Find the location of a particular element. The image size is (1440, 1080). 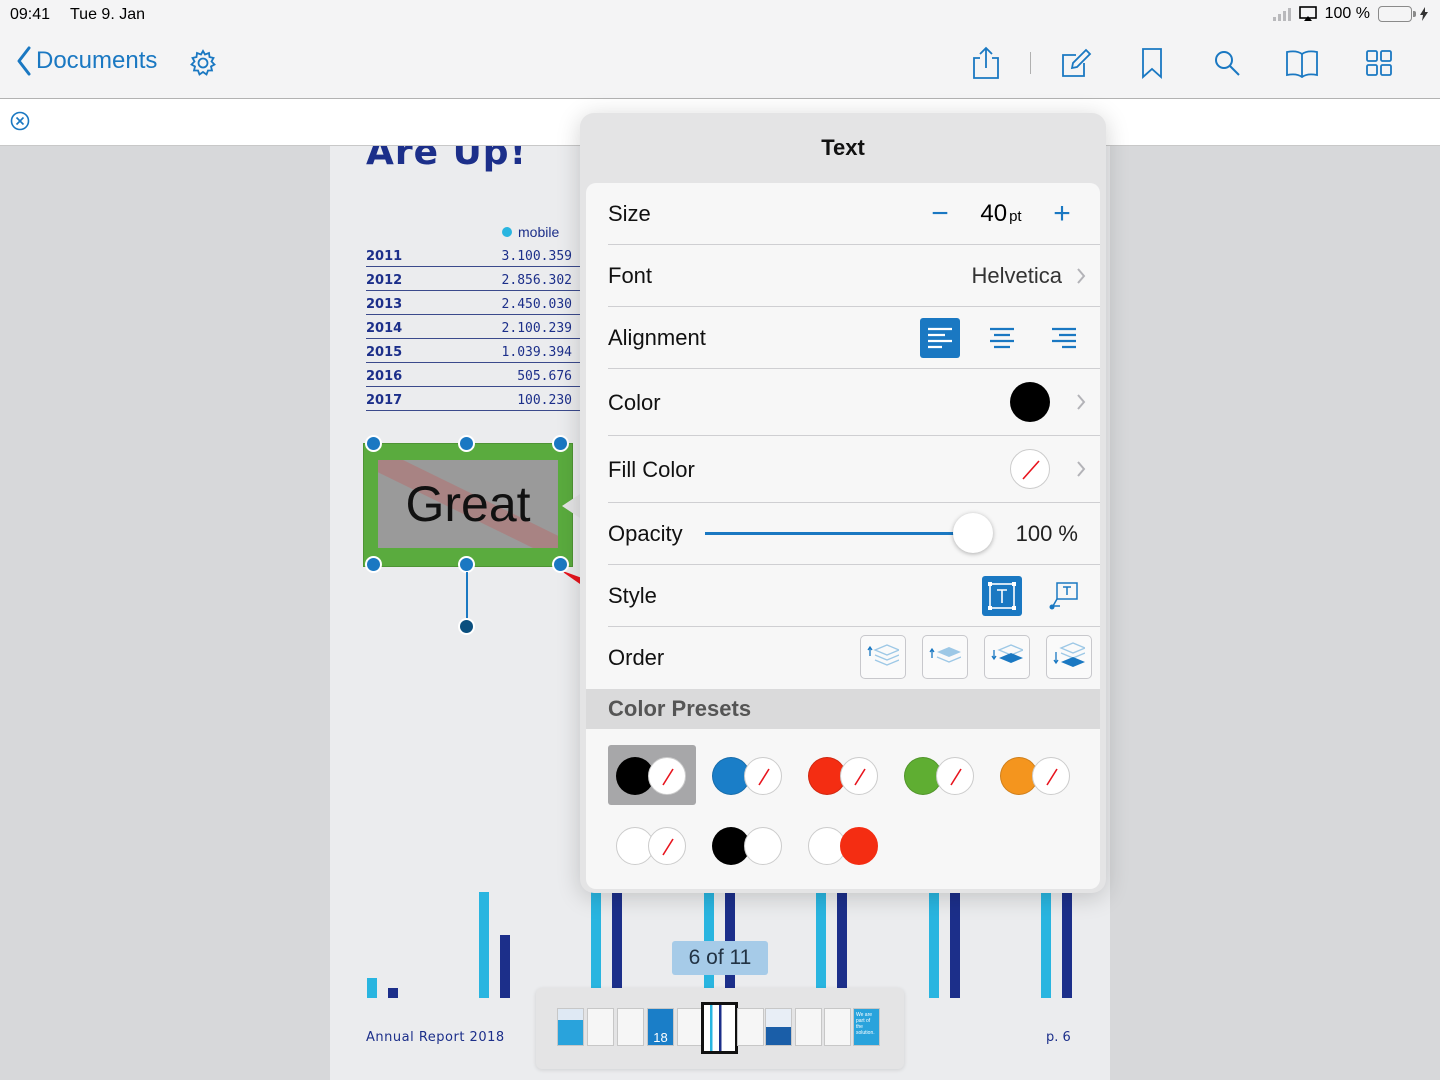

chevron-left-icon is located at coordinates (24, 61).